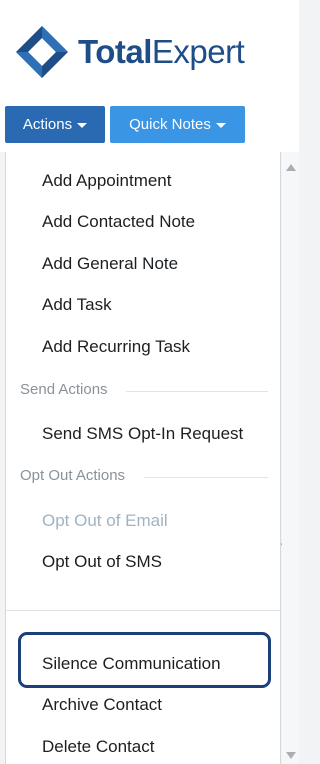 This screenshot has width=320, height=764. I want to click on app-header: TotalExpert, so click(149, 47).